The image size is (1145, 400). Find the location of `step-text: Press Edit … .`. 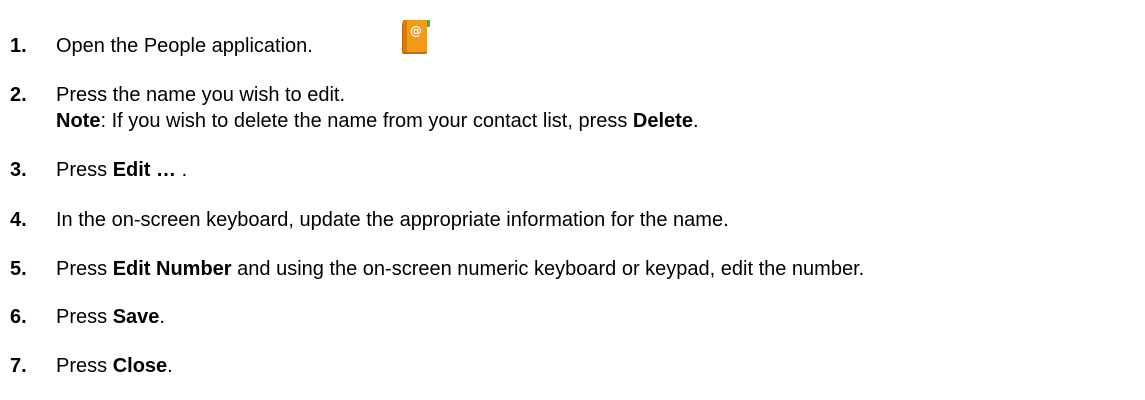

step-text: Press Edit … . is located at coordinates (121, 170).